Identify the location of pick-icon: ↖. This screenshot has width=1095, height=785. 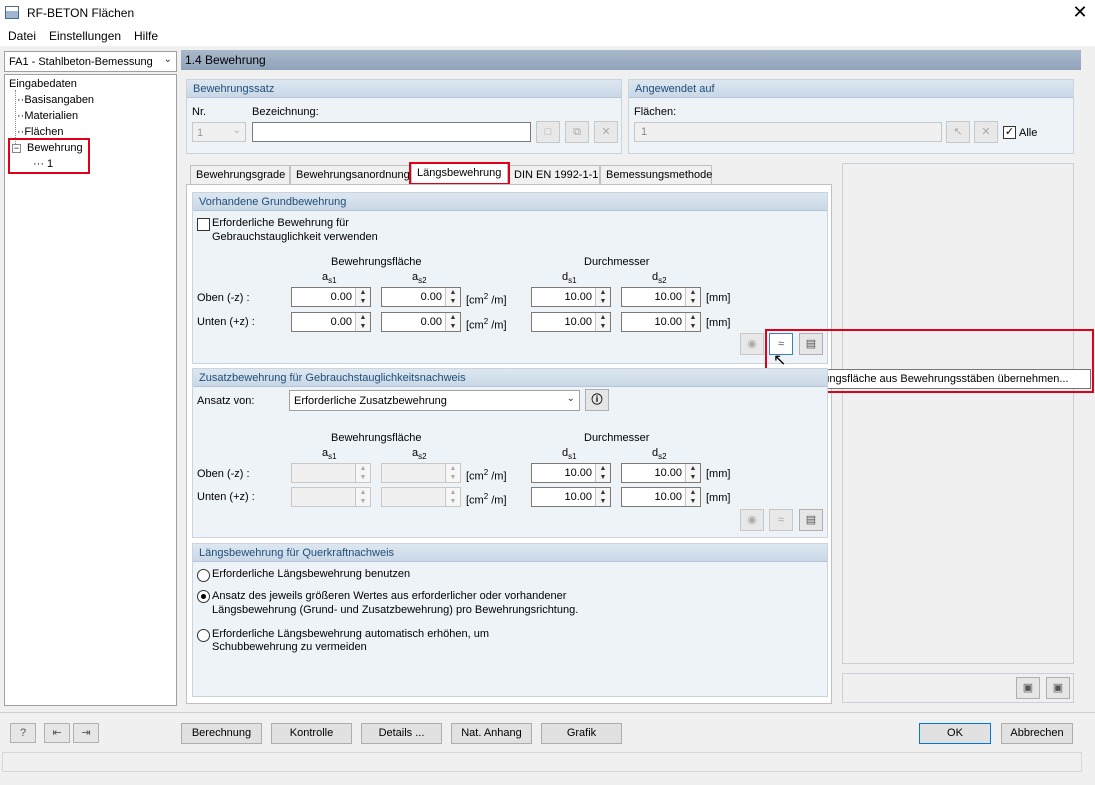
(958, 132).